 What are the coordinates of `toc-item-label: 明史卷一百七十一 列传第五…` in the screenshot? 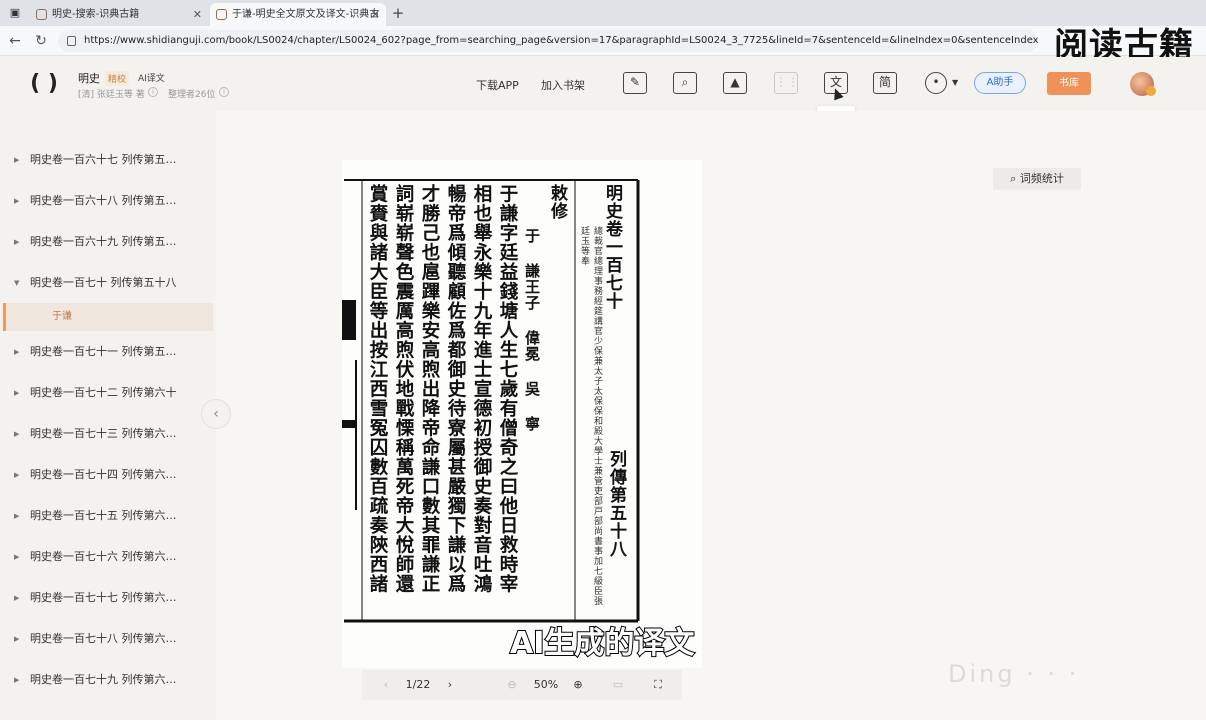 It's located at (103, 351).